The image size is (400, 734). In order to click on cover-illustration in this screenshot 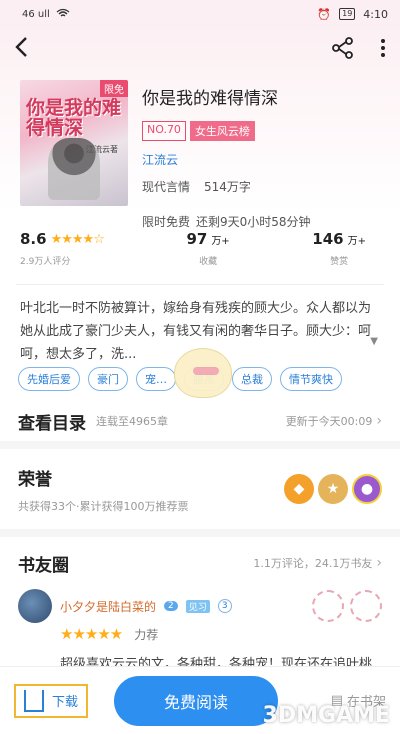, I will do `click(74, 169)`.